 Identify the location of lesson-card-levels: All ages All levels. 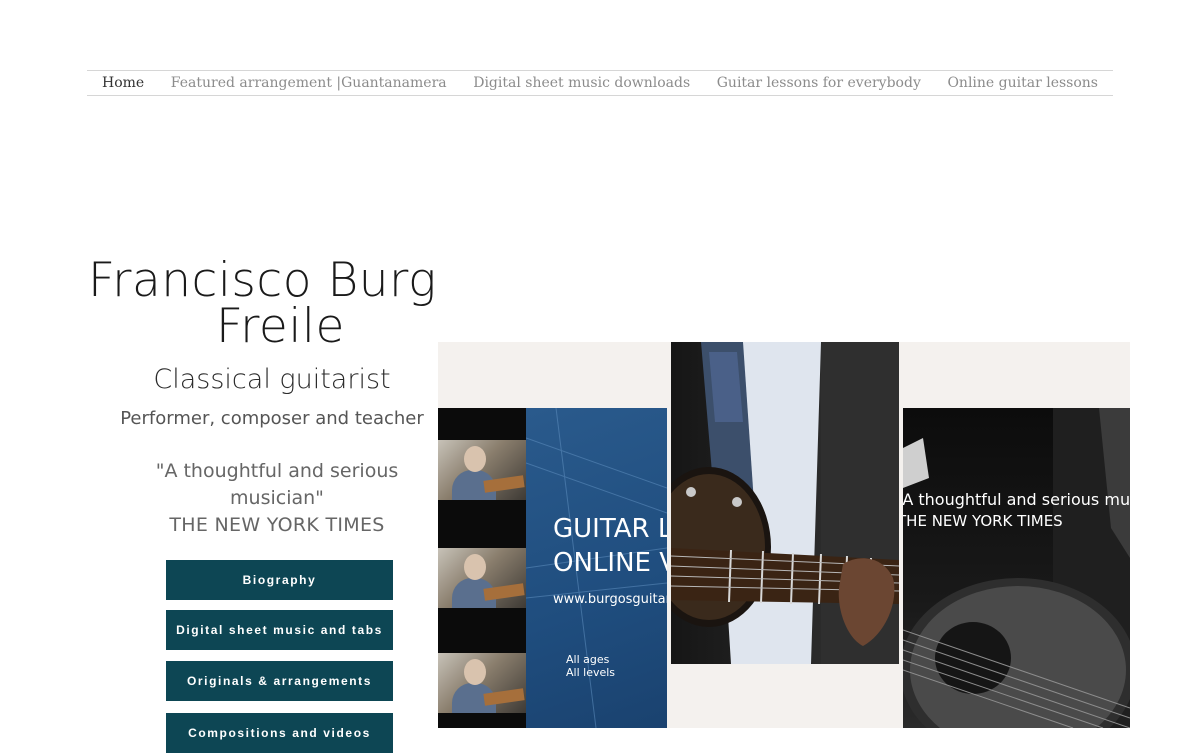
(590, 666).